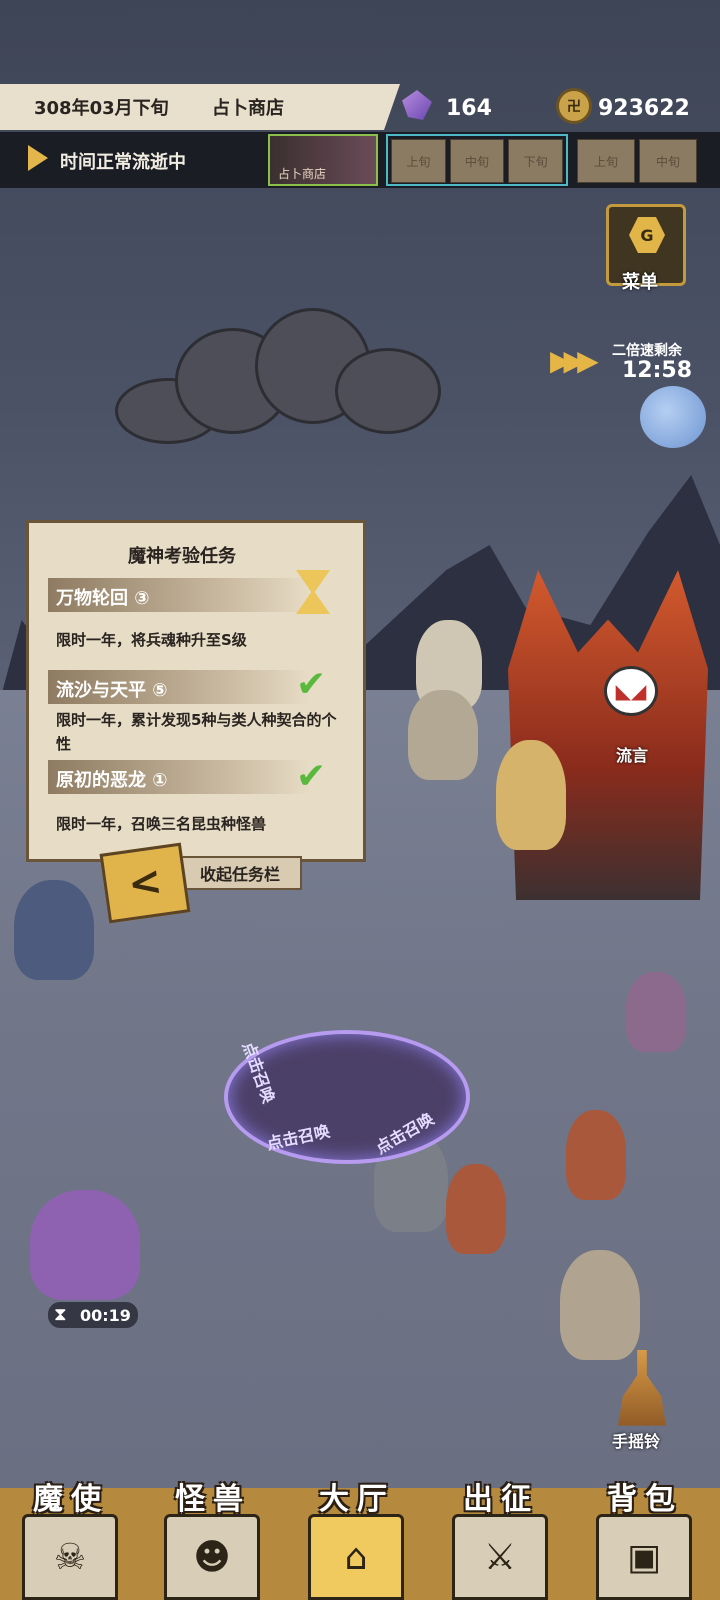 Image resolution: width=720 pixels, height=1600 pixels. Describe the element at coordinates (105, 1315) in the screenshot. I see `timer-text: 00:19` at that location.